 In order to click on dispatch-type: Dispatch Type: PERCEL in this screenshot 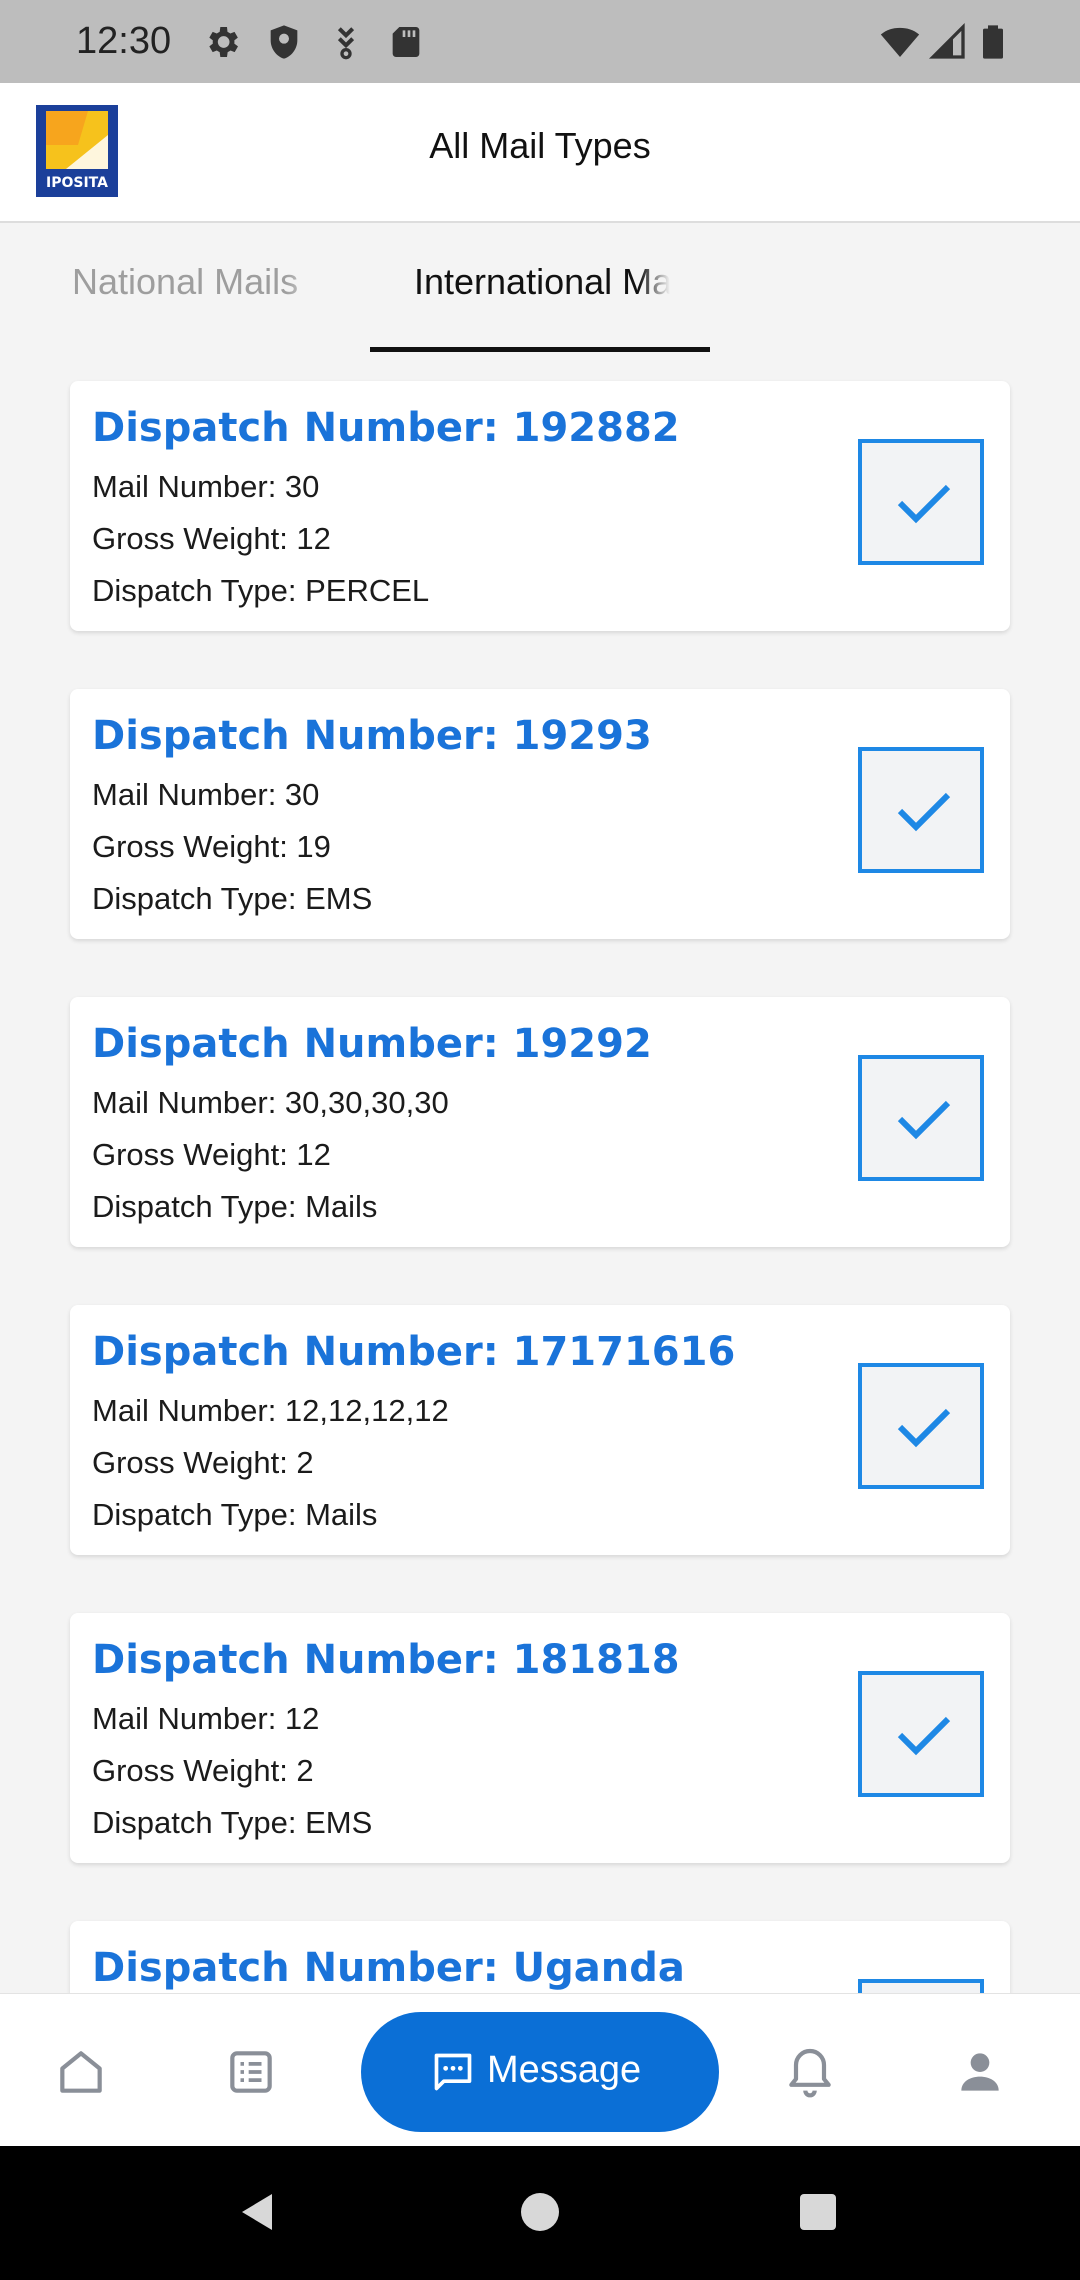, I will do `click(261, 590)`.